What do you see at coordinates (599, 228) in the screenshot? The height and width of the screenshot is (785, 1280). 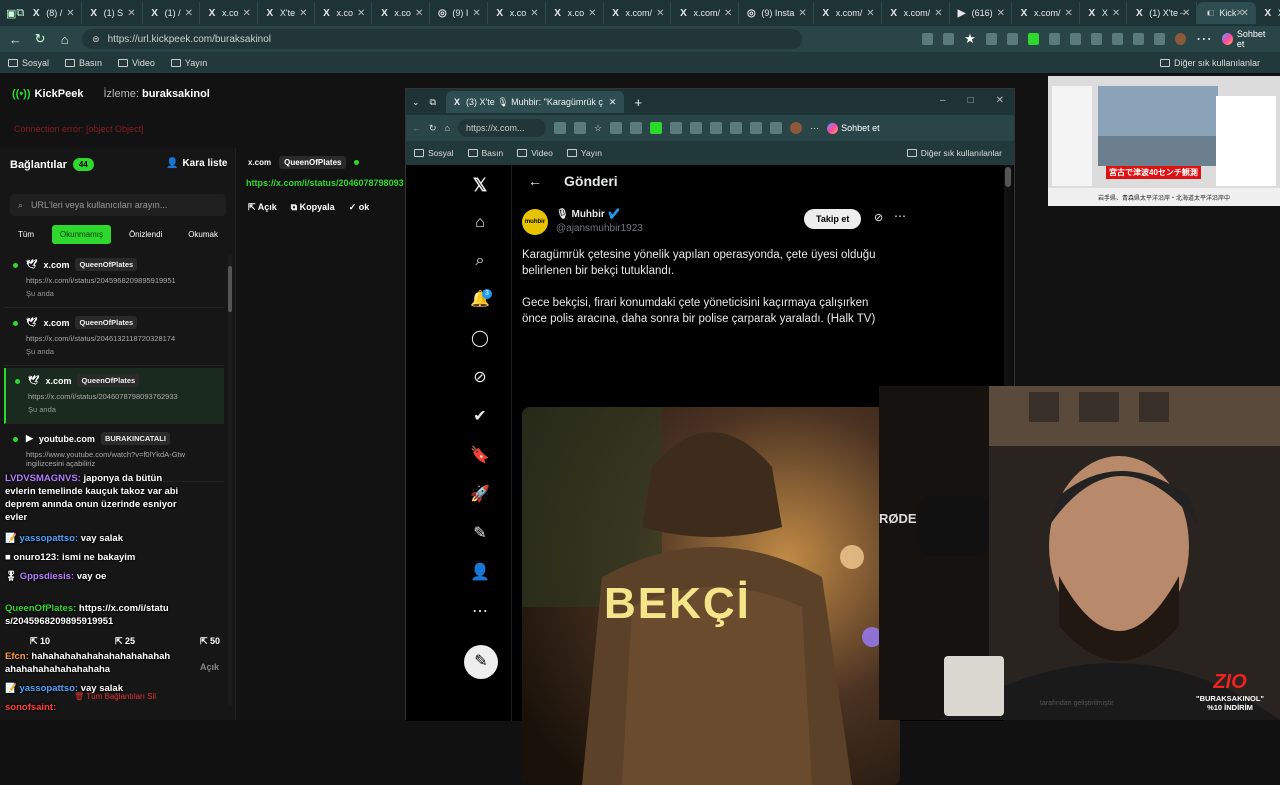 I see `author-handle: @ajansmuhbir1923` at bounding box center [599, 228].